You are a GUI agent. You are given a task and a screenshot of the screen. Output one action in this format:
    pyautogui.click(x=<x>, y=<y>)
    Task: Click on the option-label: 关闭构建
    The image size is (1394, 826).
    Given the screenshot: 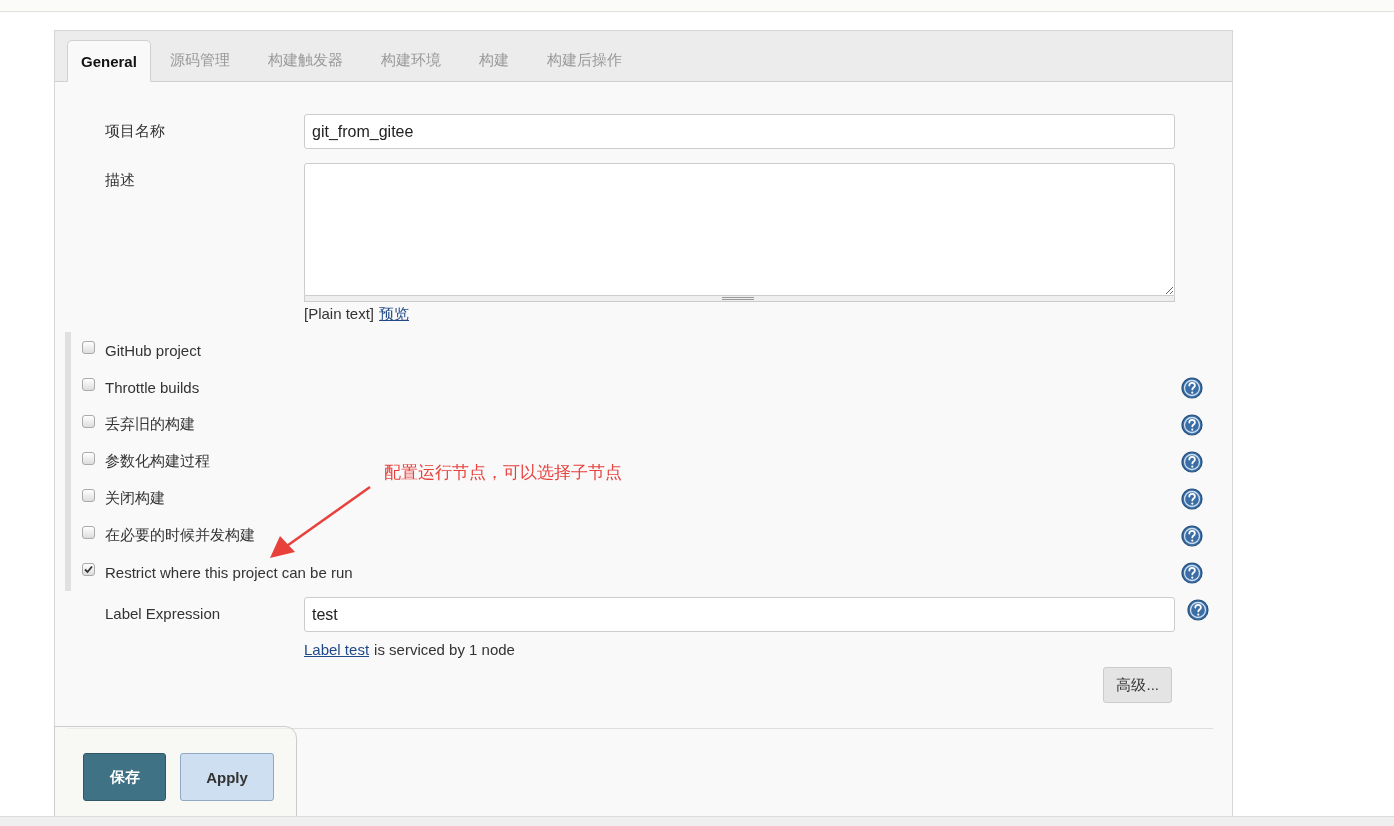 What is the action you would take?
    pyautogui.click(x=135, y=498)
    